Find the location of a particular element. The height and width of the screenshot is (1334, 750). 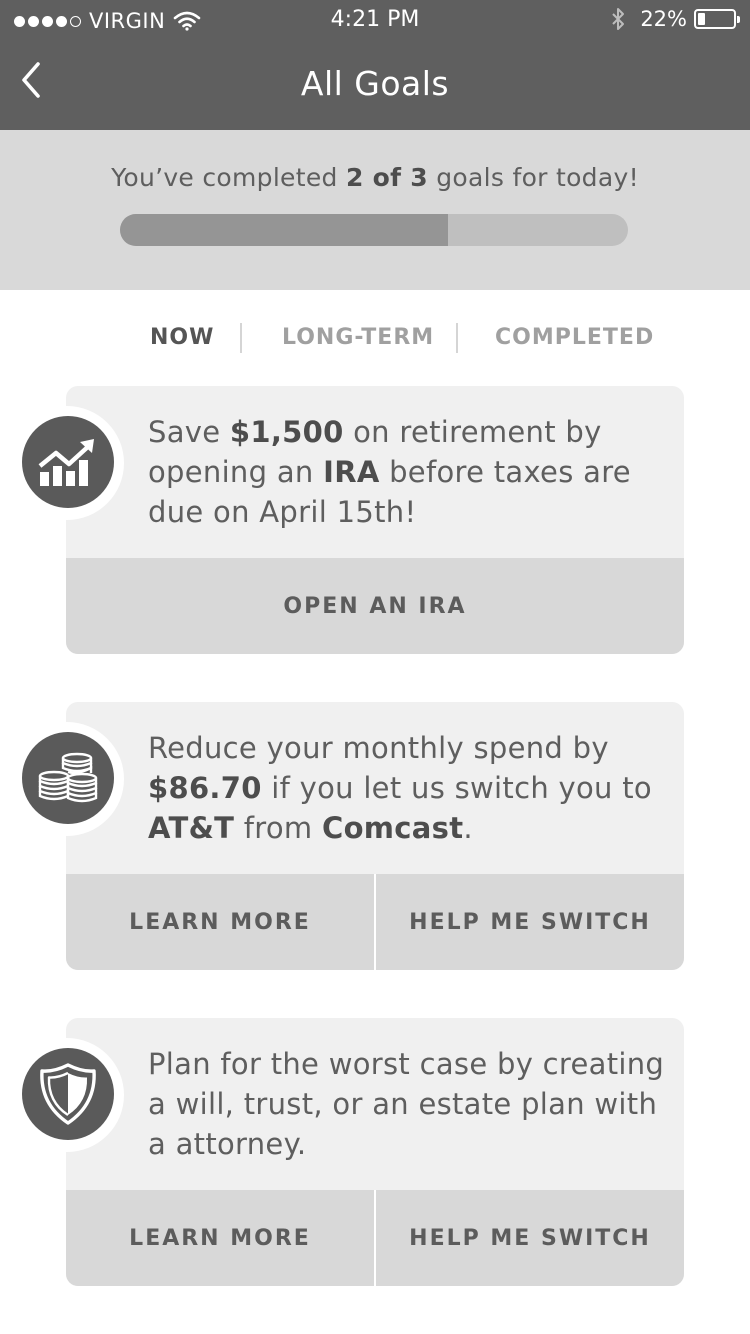

goal-highlight: $1,500 is located at coordinates (286, 432).